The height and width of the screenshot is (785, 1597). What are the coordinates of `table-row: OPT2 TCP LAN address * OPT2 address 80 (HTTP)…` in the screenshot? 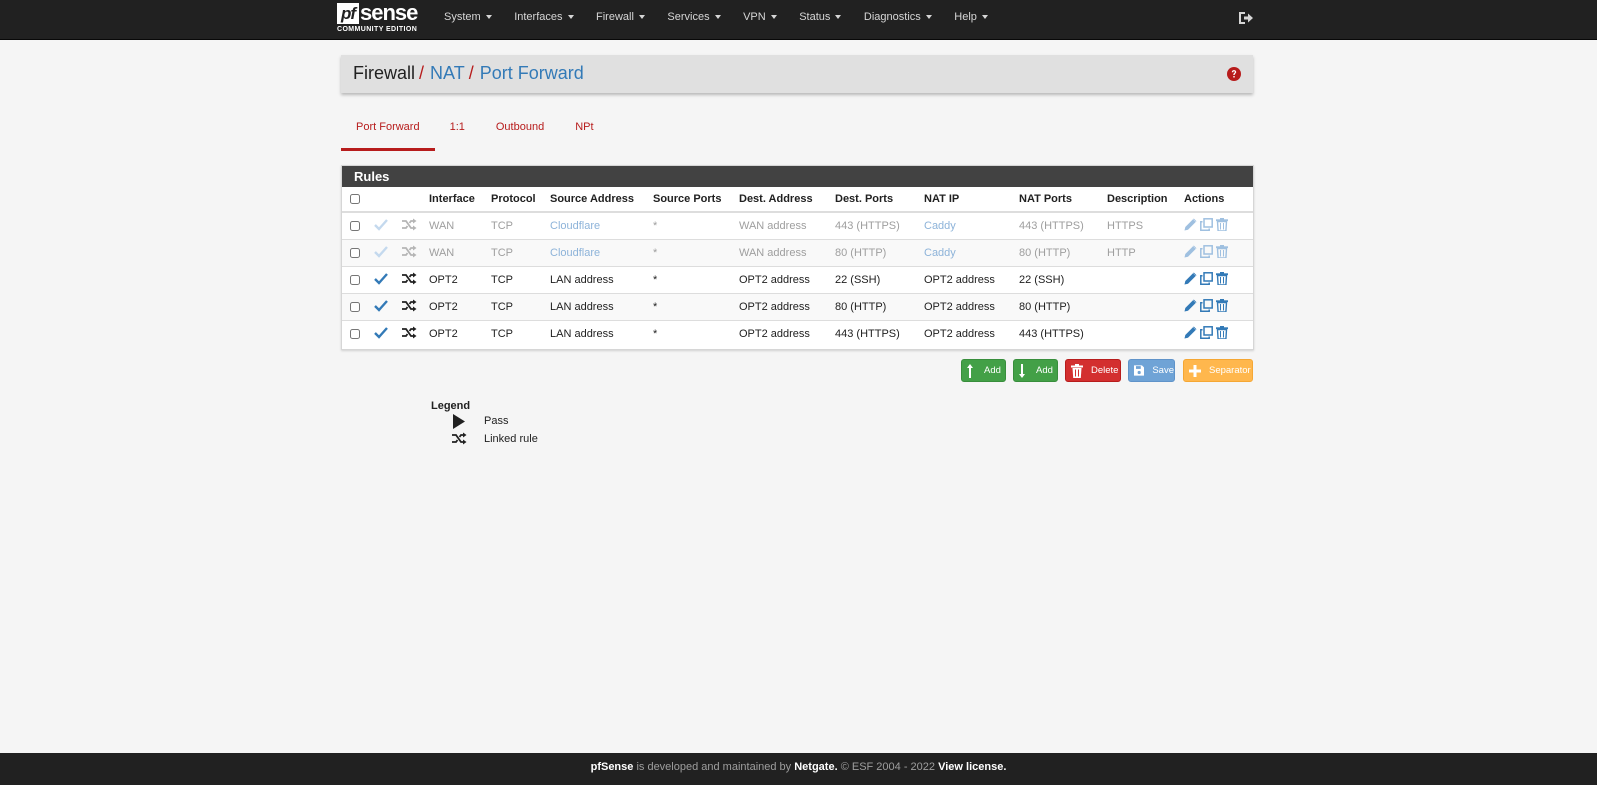 It's located at (797, 307).